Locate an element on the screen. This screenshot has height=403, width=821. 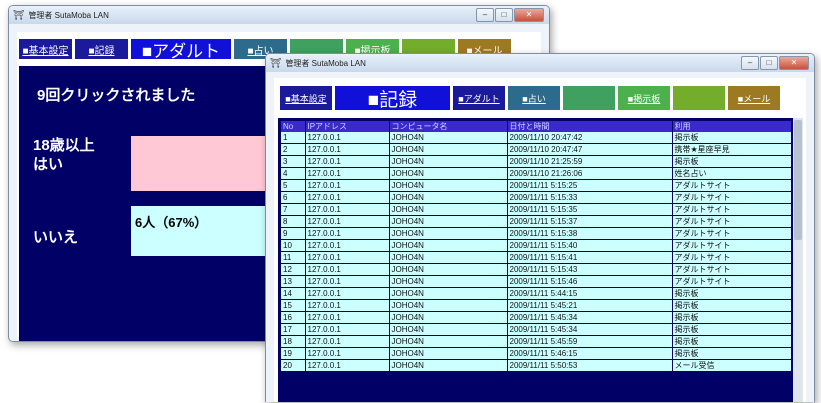
table-cell: 2 is located at coordinates (293, 149).